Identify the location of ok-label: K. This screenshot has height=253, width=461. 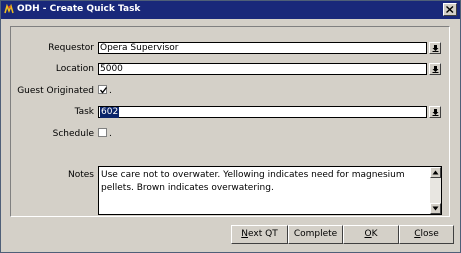
(374, 234).